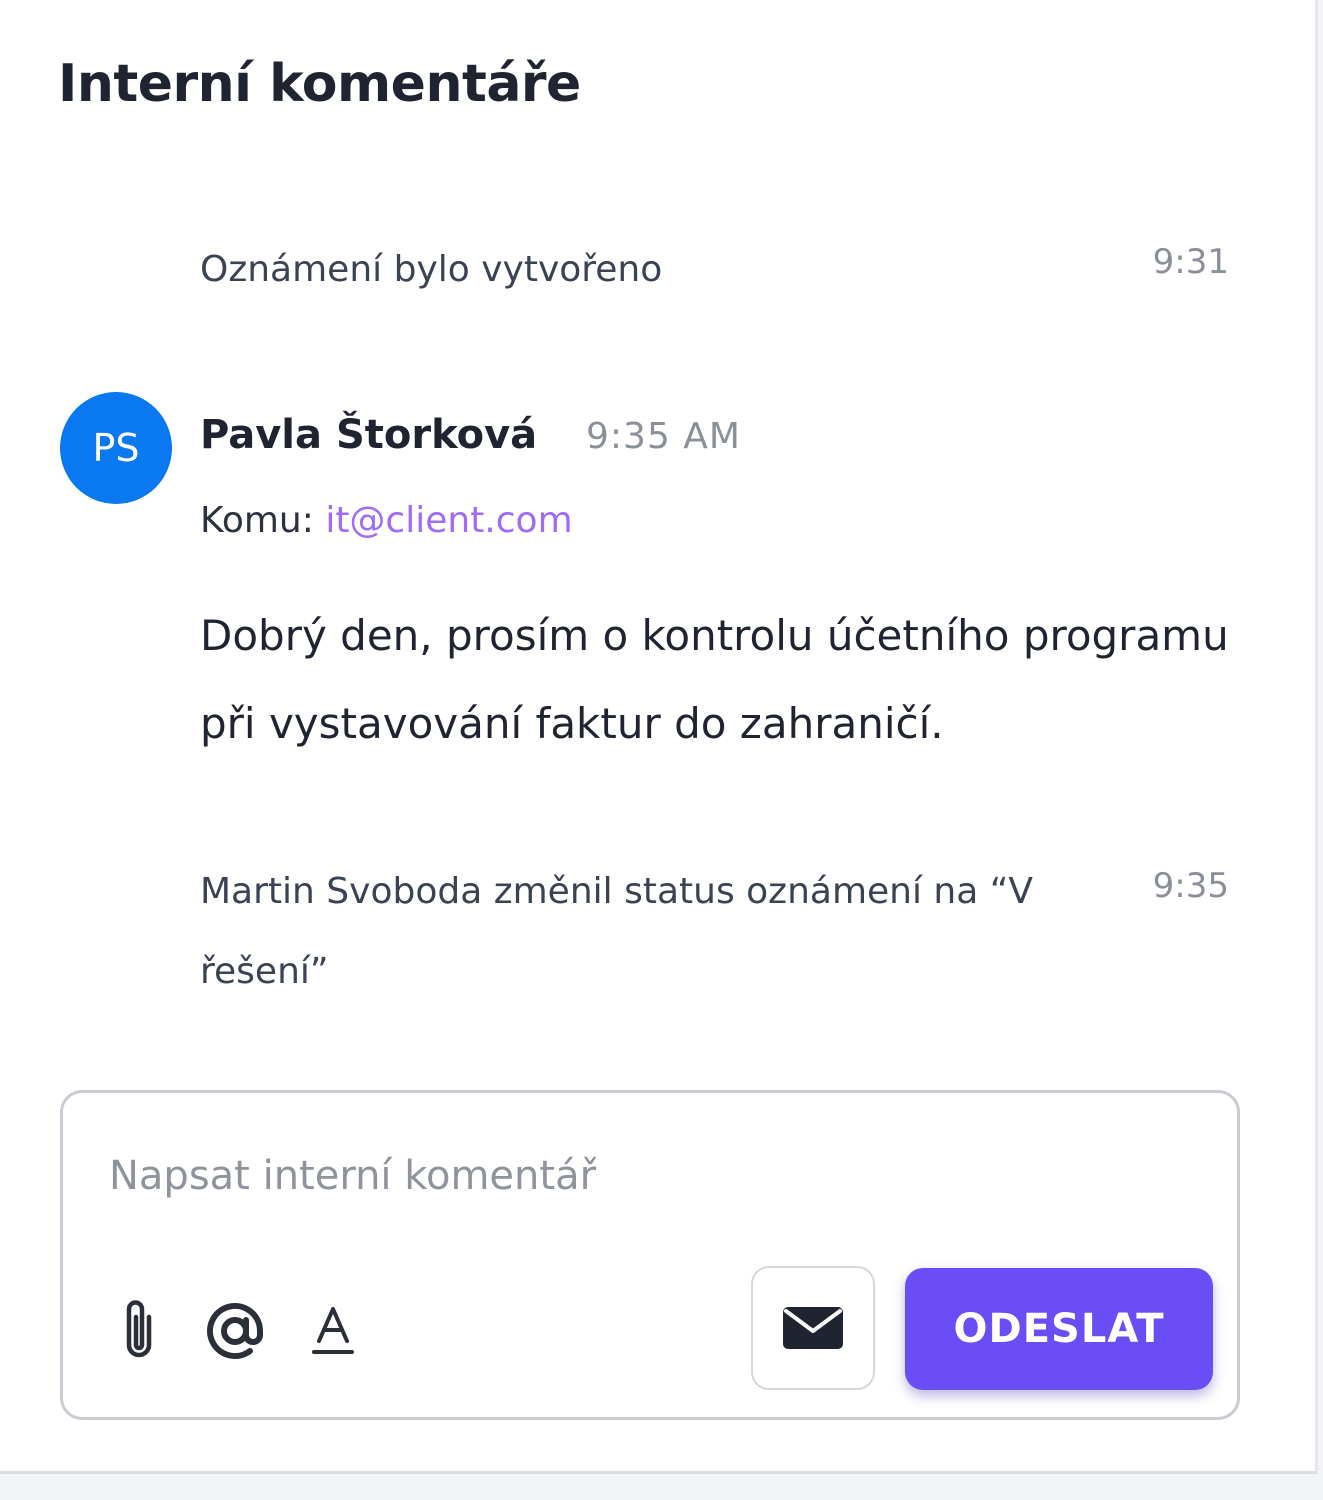 Image resolution: width=1323 pixels, height=1500 pixels. I want to click on activity-created-time: 9:31, so click(1190, 262).